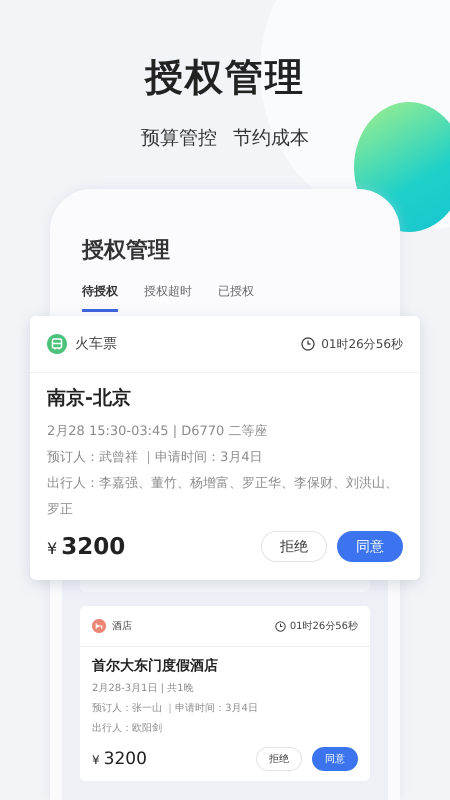 The height and width of the screenshot is (800, 450). What do you see at coordinates (89, 398) in the screenshot?
I see `order-title: 南京-北京` at bounding box center [89, 398].